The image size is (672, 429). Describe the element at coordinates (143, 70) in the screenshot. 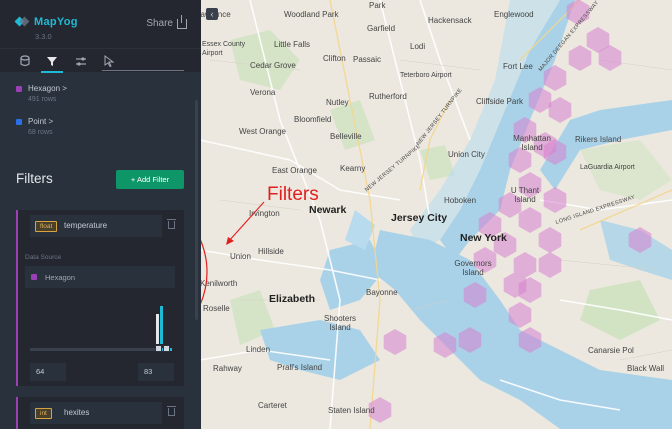

I see `tab-divider` at that location.